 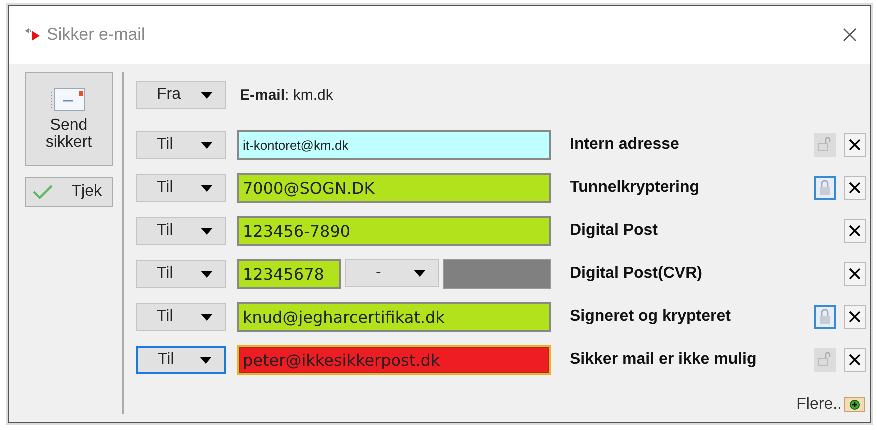 I want to click on status-label: Tunnelkryptering, so click(x=635, y=188).